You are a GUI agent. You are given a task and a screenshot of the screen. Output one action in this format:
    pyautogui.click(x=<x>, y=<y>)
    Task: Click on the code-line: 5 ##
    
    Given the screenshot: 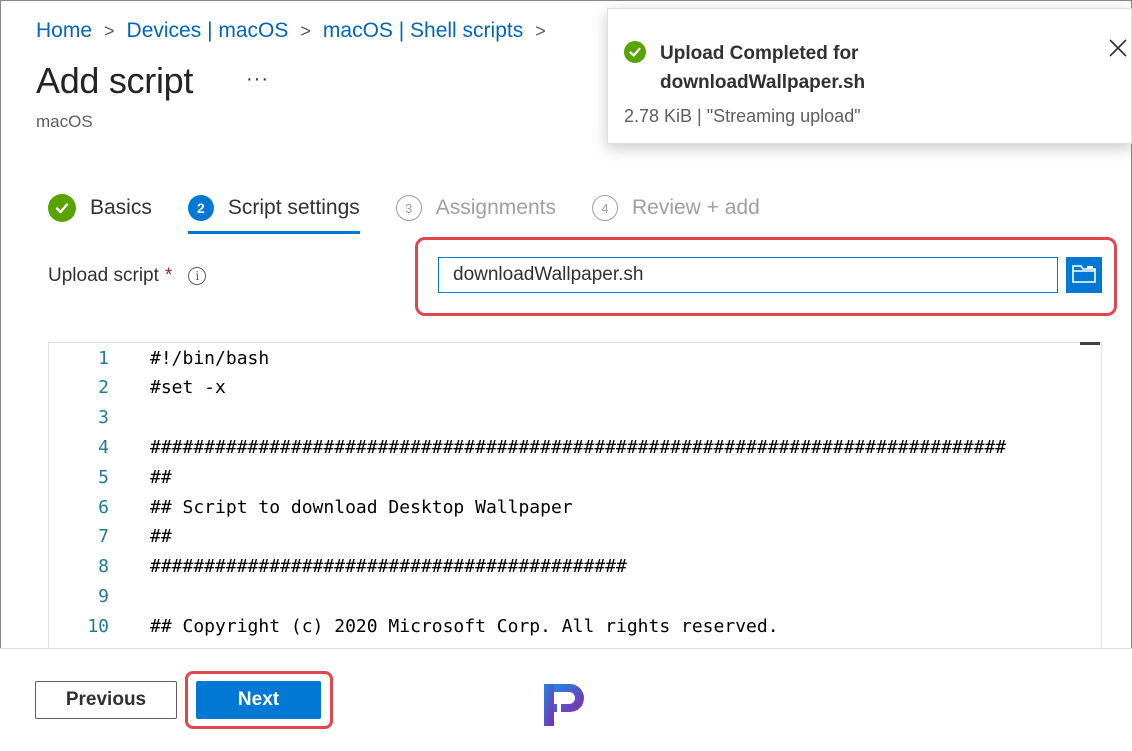 What is the action you would take?
    pyautogui.click(x=575, y=477)
    